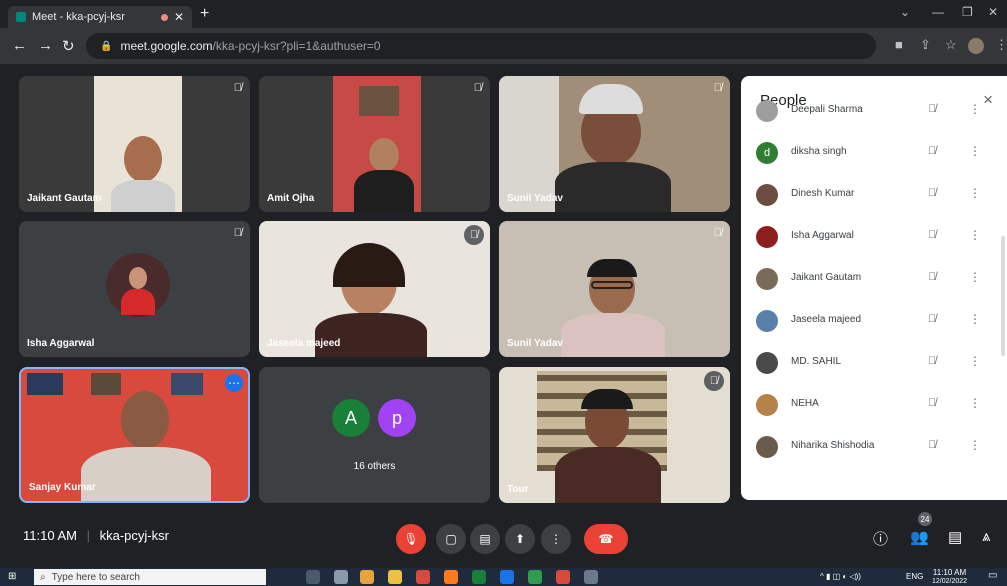 The width and height of the screenshot is (1007, 586). Describe the element at coordinates (50, 535) in the screenshot. I see `meeting-time: 11:10 AM` at that location.